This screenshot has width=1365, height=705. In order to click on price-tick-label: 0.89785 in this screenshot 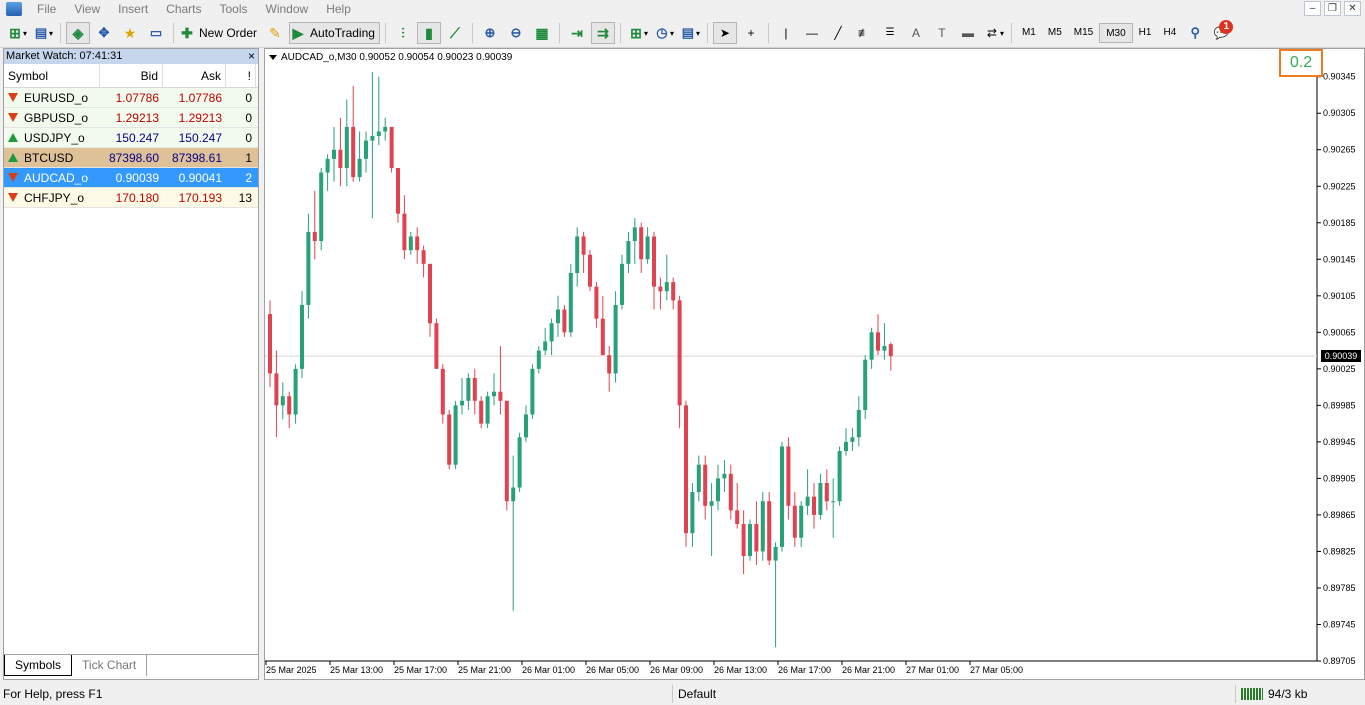, I will do `click(1339, 588)`.